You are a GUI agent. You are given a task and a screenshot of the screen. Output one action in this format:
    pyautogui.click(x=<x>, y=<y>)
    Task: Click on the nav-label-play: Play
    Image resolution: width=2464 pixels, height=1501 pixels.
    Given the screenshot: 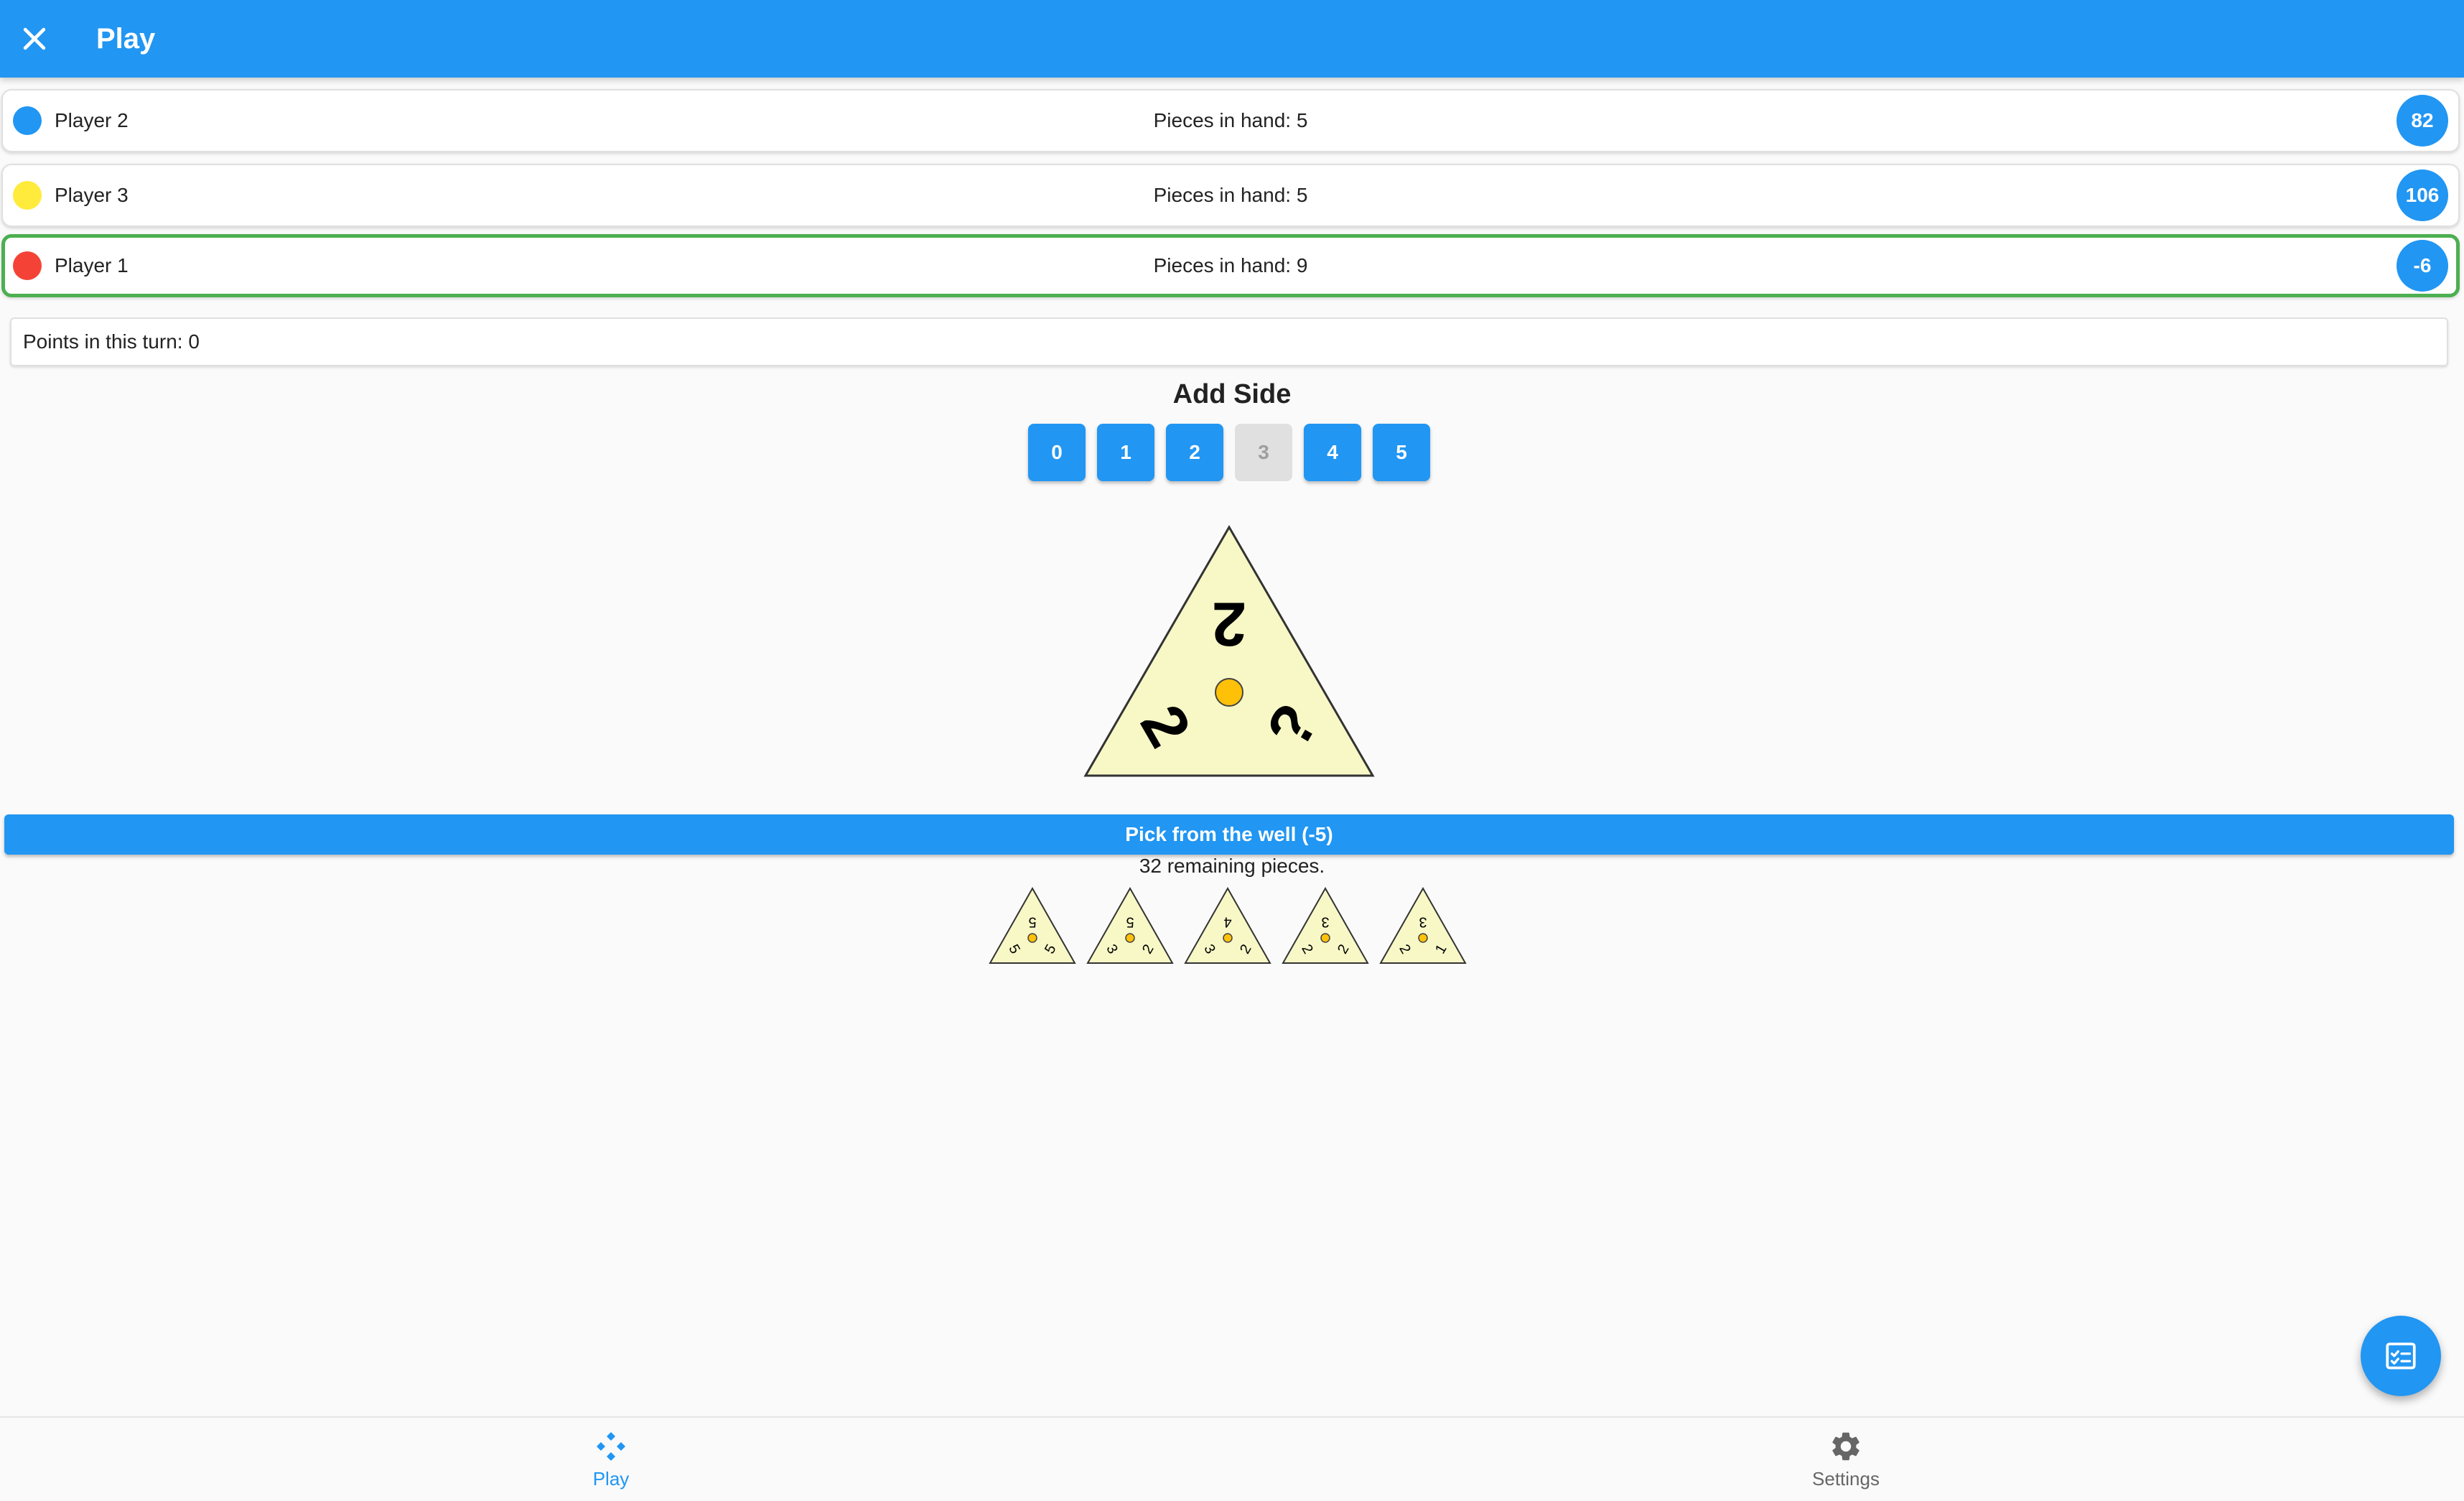 What is the action you would take?
    pyautogui.click(x=611, y=1478)
    